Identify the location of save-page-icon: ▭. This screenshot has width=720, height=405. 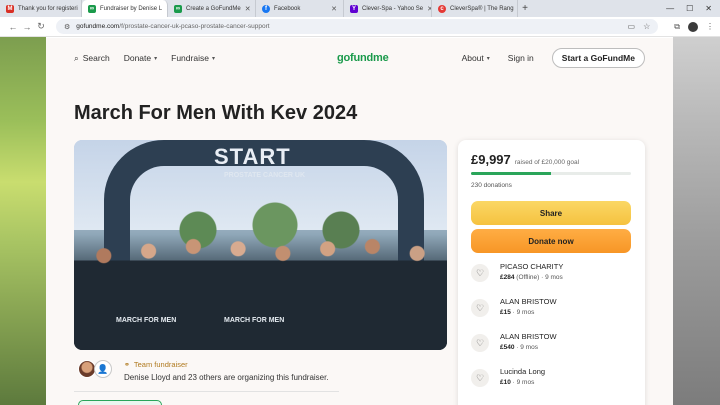
(632, 26).